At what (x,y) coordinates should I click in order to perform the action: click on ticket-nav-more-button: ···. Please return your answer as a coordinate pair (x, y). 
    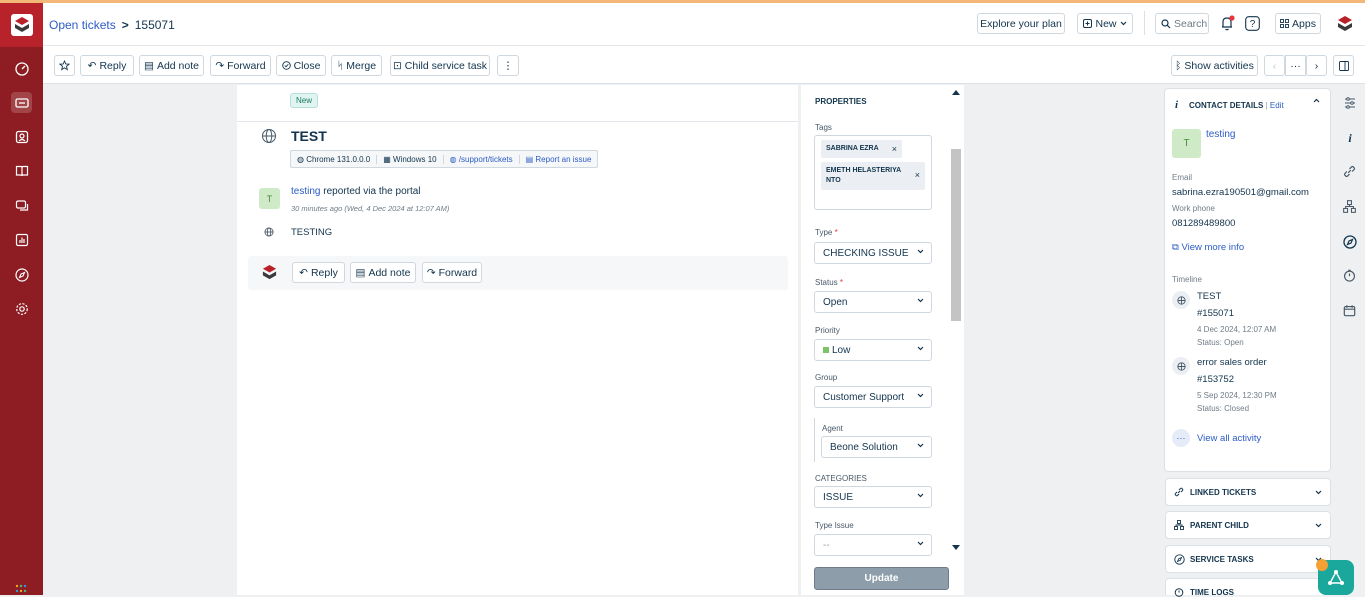
    Looking at the image, I should click on (1295, 65).